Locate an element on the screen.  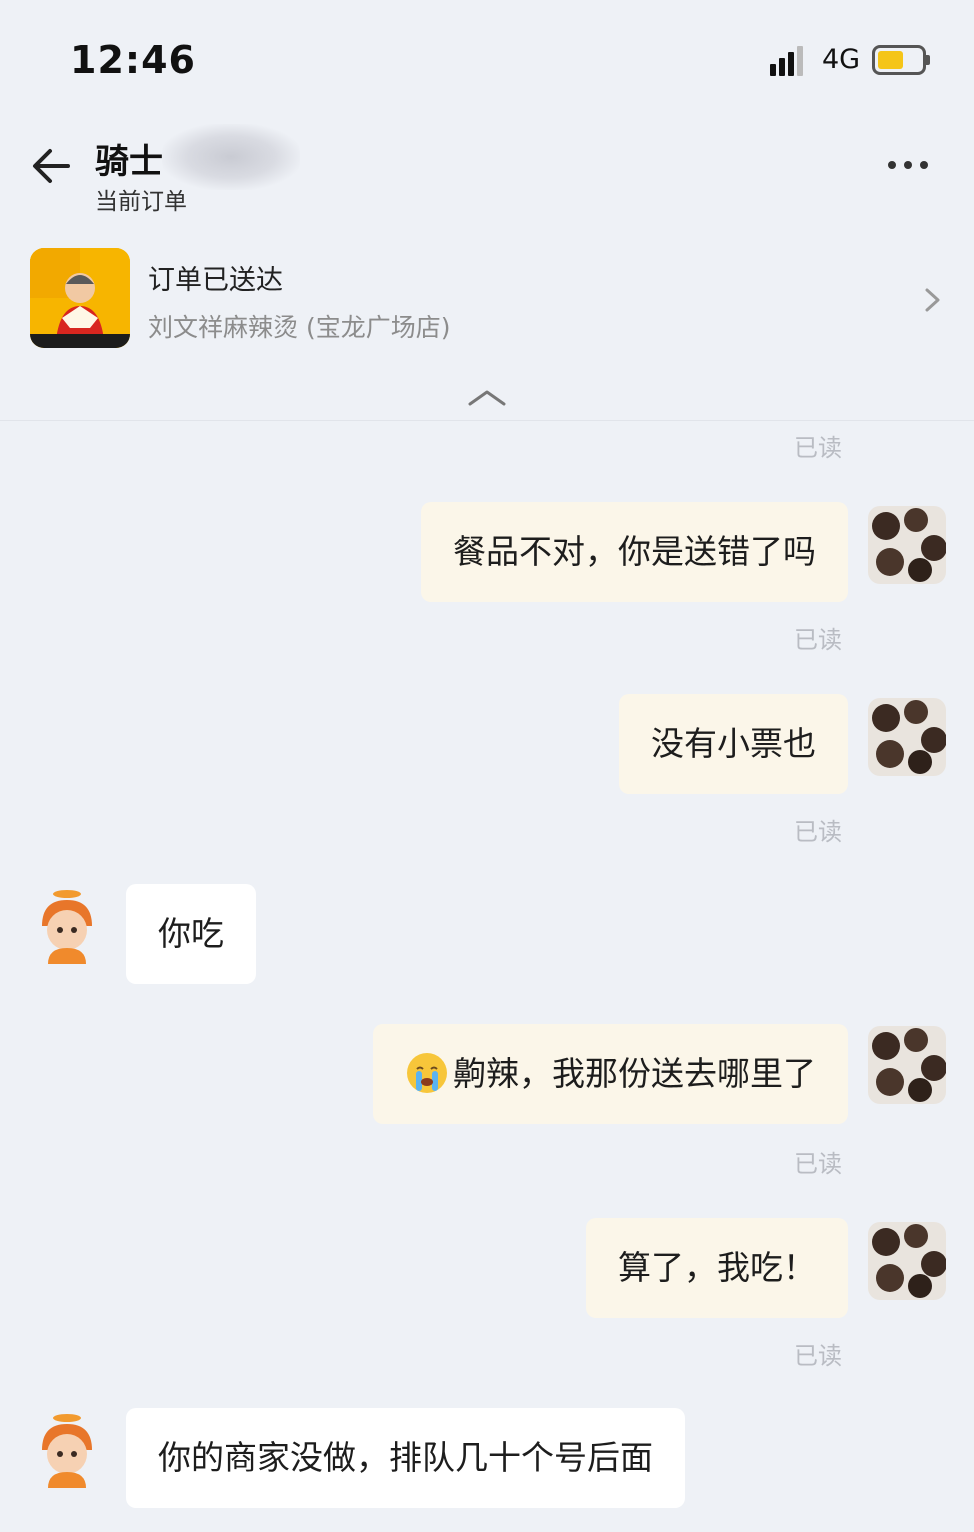
message-text: 你的商家没做，排队几十个号后面 is located at coordinates (405, 1457).